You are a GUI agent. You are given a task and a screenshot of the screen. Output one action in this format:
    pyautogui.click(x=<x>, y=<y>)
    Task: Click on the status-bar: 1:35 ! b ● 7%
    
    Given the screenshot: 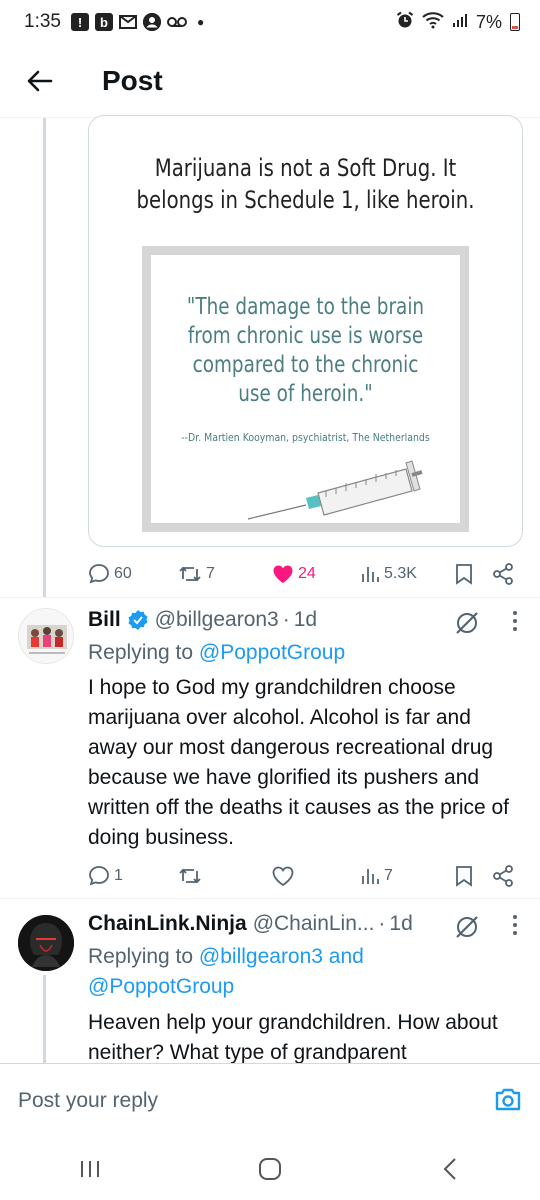 What is the action you would take?
    pyautogui.click(x=270, y=22)
    